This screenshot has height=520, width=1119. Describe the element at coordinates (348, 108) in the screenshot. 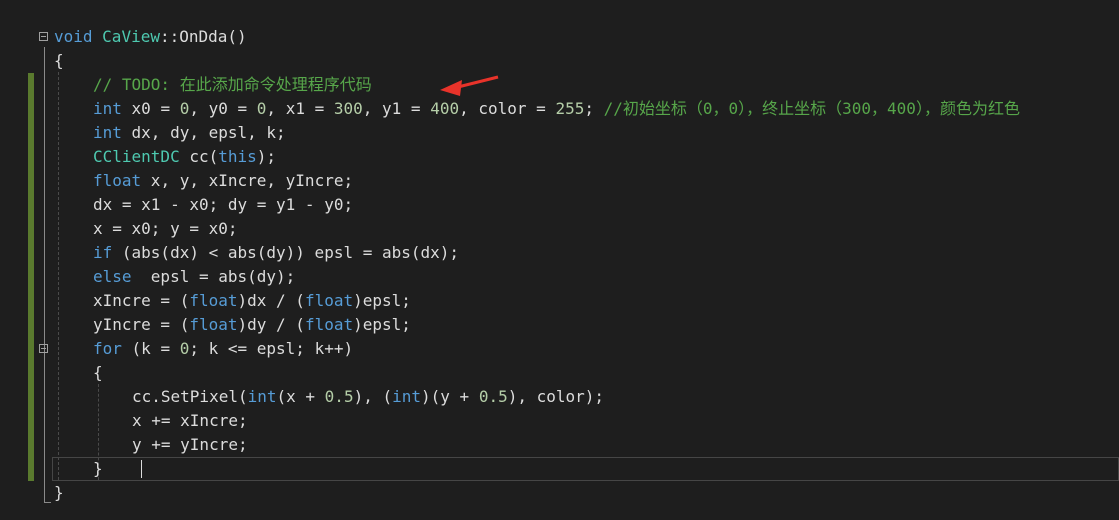

I see `code-token: 300` at that location.